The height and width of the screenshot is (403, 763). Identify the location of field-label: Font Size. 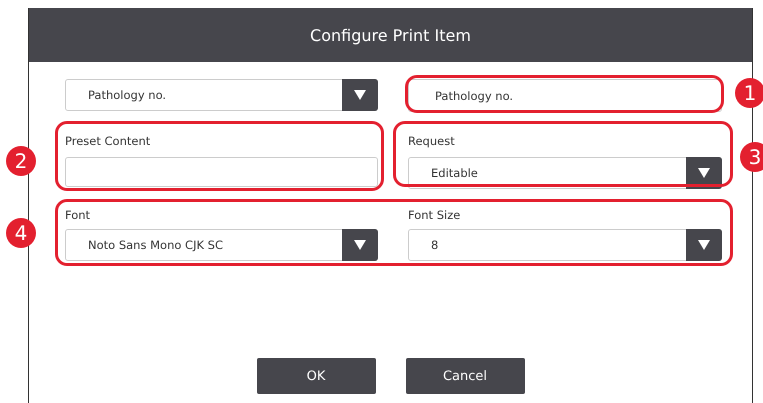
(435, 215).